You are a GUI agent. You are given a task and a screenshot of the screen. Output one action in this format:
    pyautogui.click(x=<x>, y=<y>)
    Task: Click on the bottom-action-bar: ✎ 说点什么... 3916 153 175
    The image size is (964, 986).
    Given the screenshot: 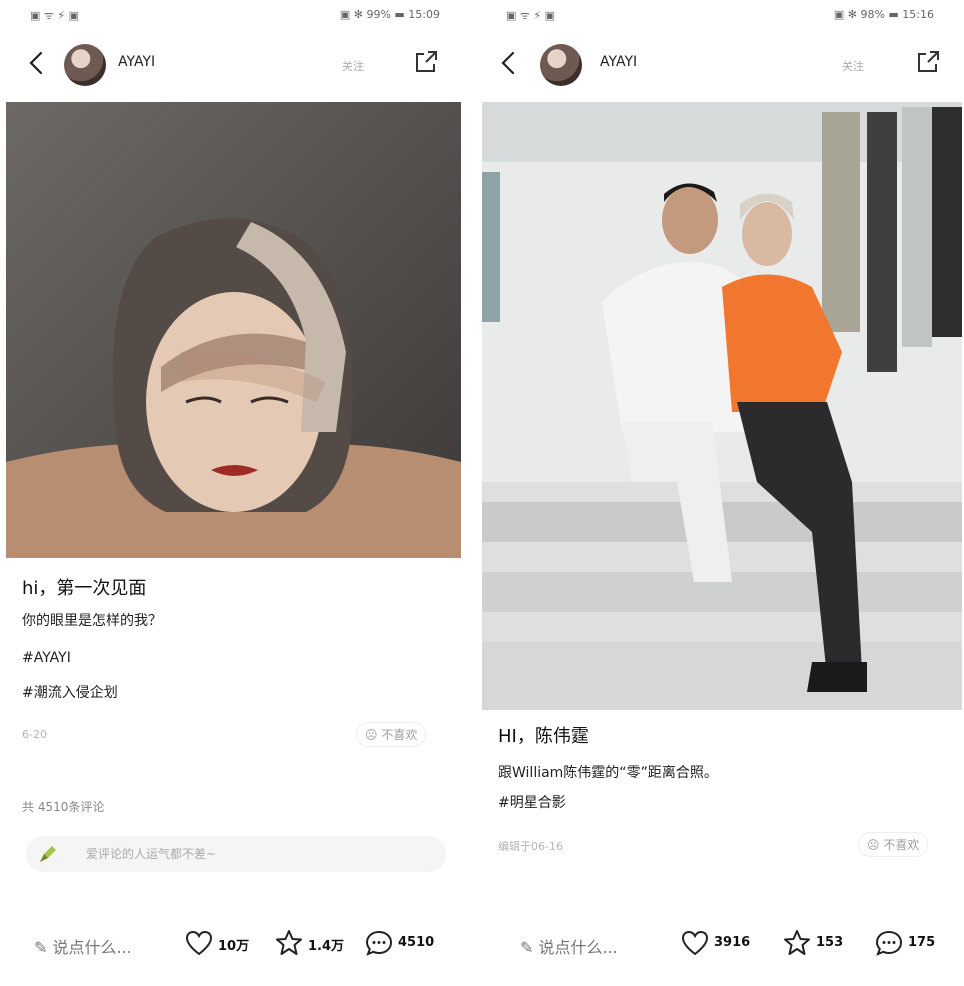 What is the action you would take?
    pyautogui.click(x=720, y=943)
    